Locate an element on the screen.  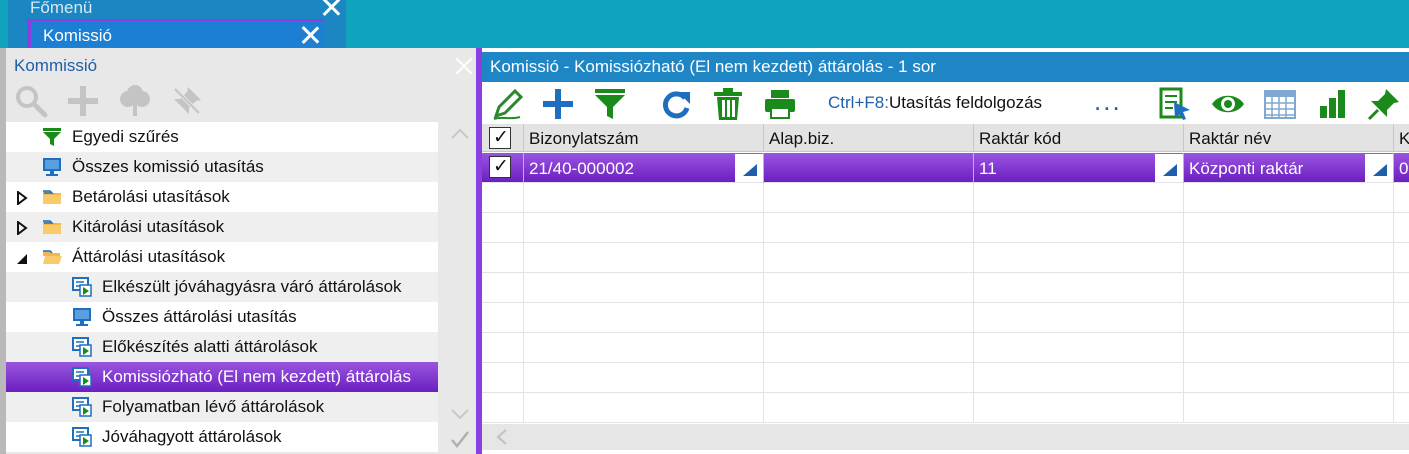
close-main-menu-icon is located at coordinates (331, 9).